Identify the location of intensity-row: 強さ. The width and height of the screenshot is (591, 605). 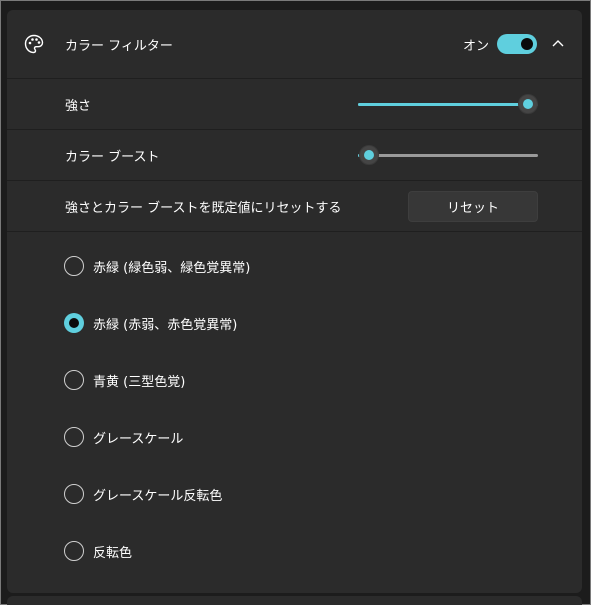
(294, 104).